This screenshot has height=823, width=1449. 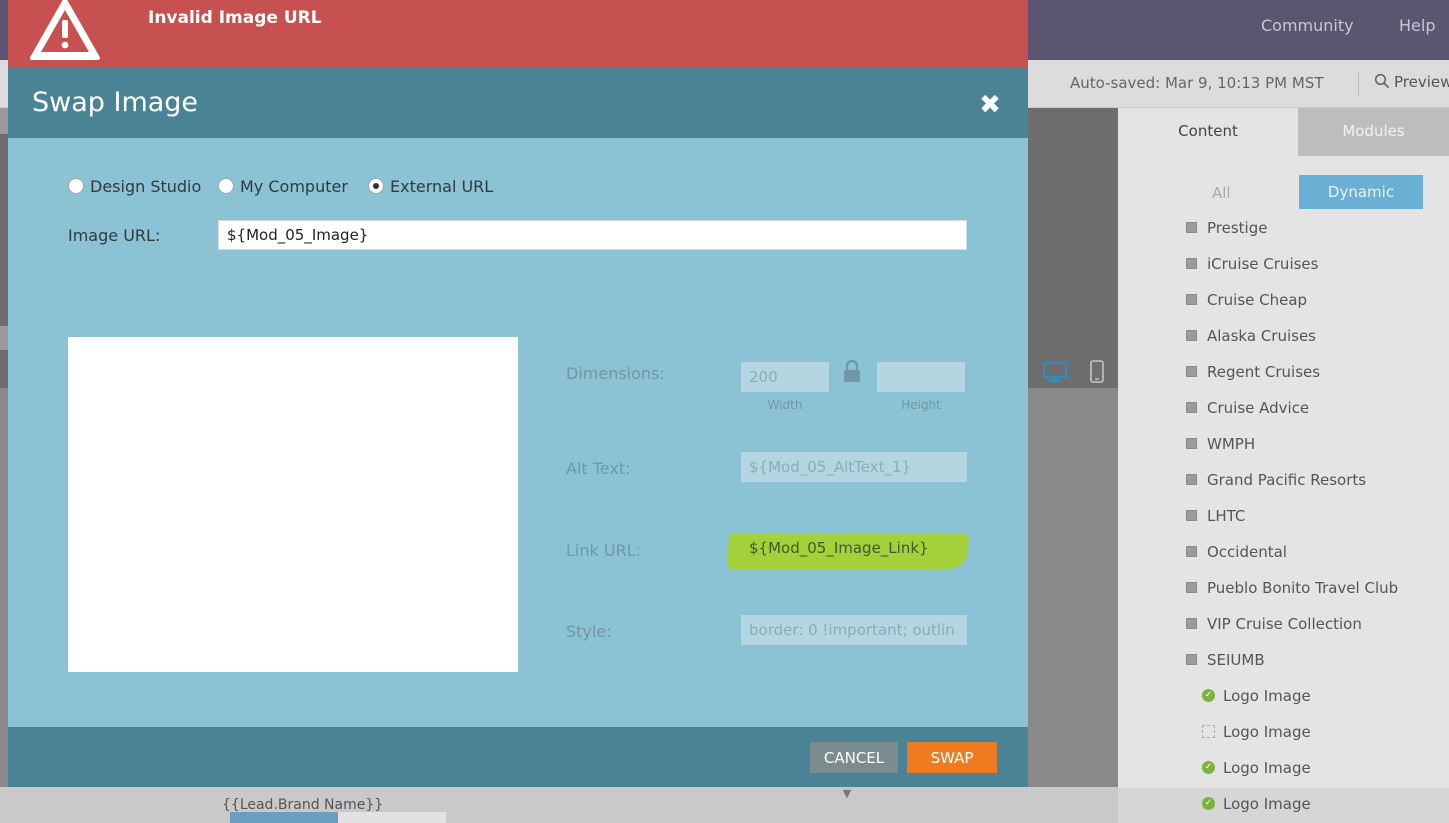 What do you see at coordinates (430, 186) in the screenshot?
I see `radio-external-url: External URL` at bounding box center [430, 186].